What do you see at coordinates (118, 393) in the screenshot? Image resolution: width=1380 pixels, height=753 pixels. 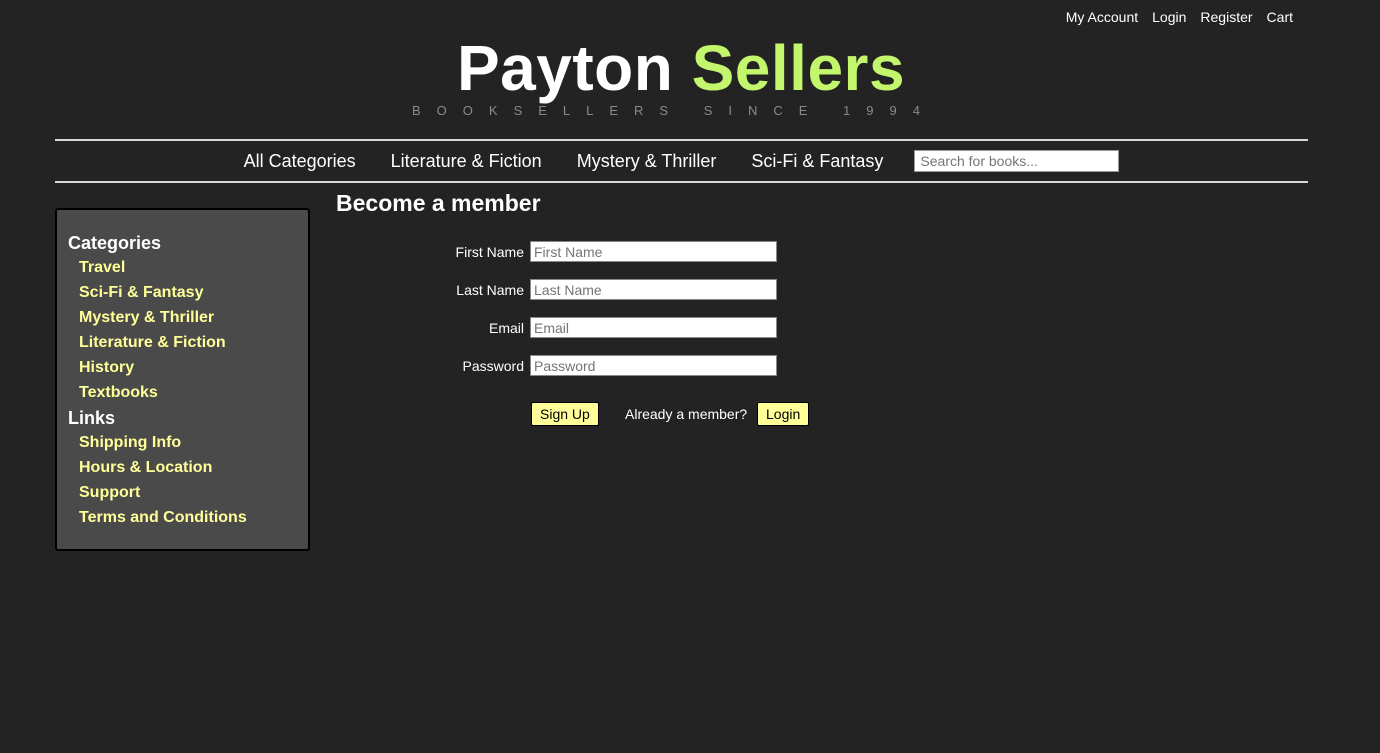 I see `sidebar-item-textbooks: Textbooks` at bounding box center [118, 393].